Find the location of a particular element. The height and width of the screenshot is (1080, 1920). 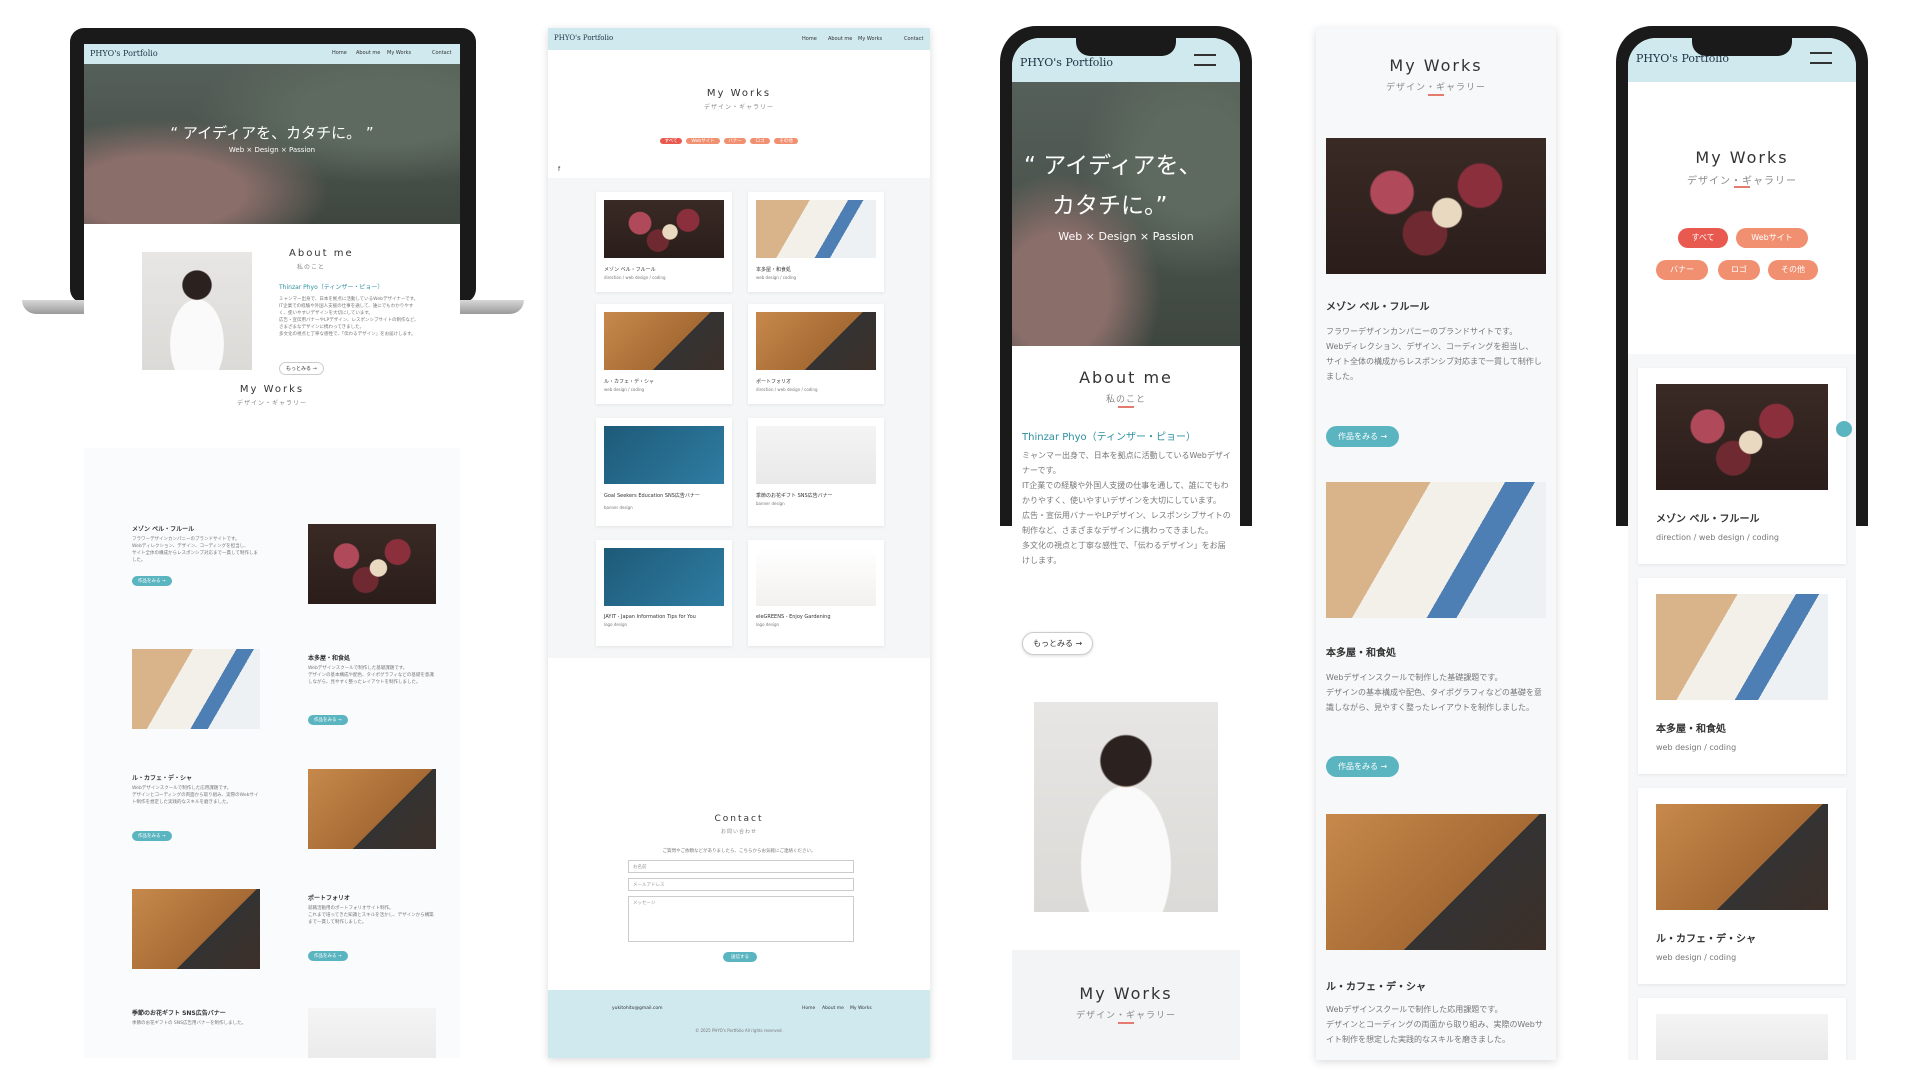

footer-nav-about: About me is located at coordinates (833, 1008).